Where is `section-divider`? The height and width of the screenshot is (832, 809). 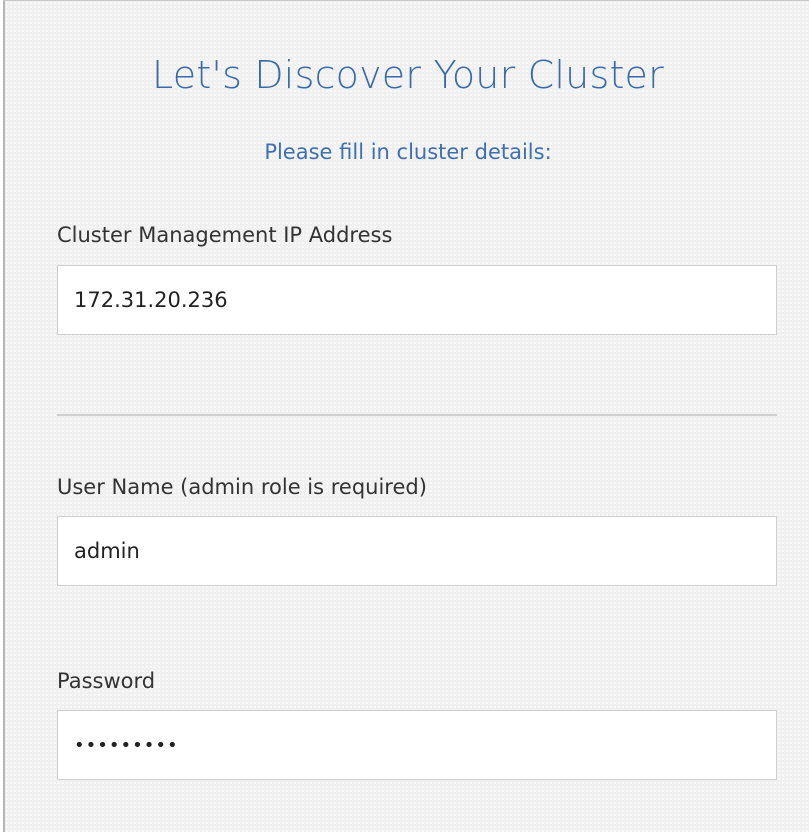 section-divider is located at coordinates (417, 415).